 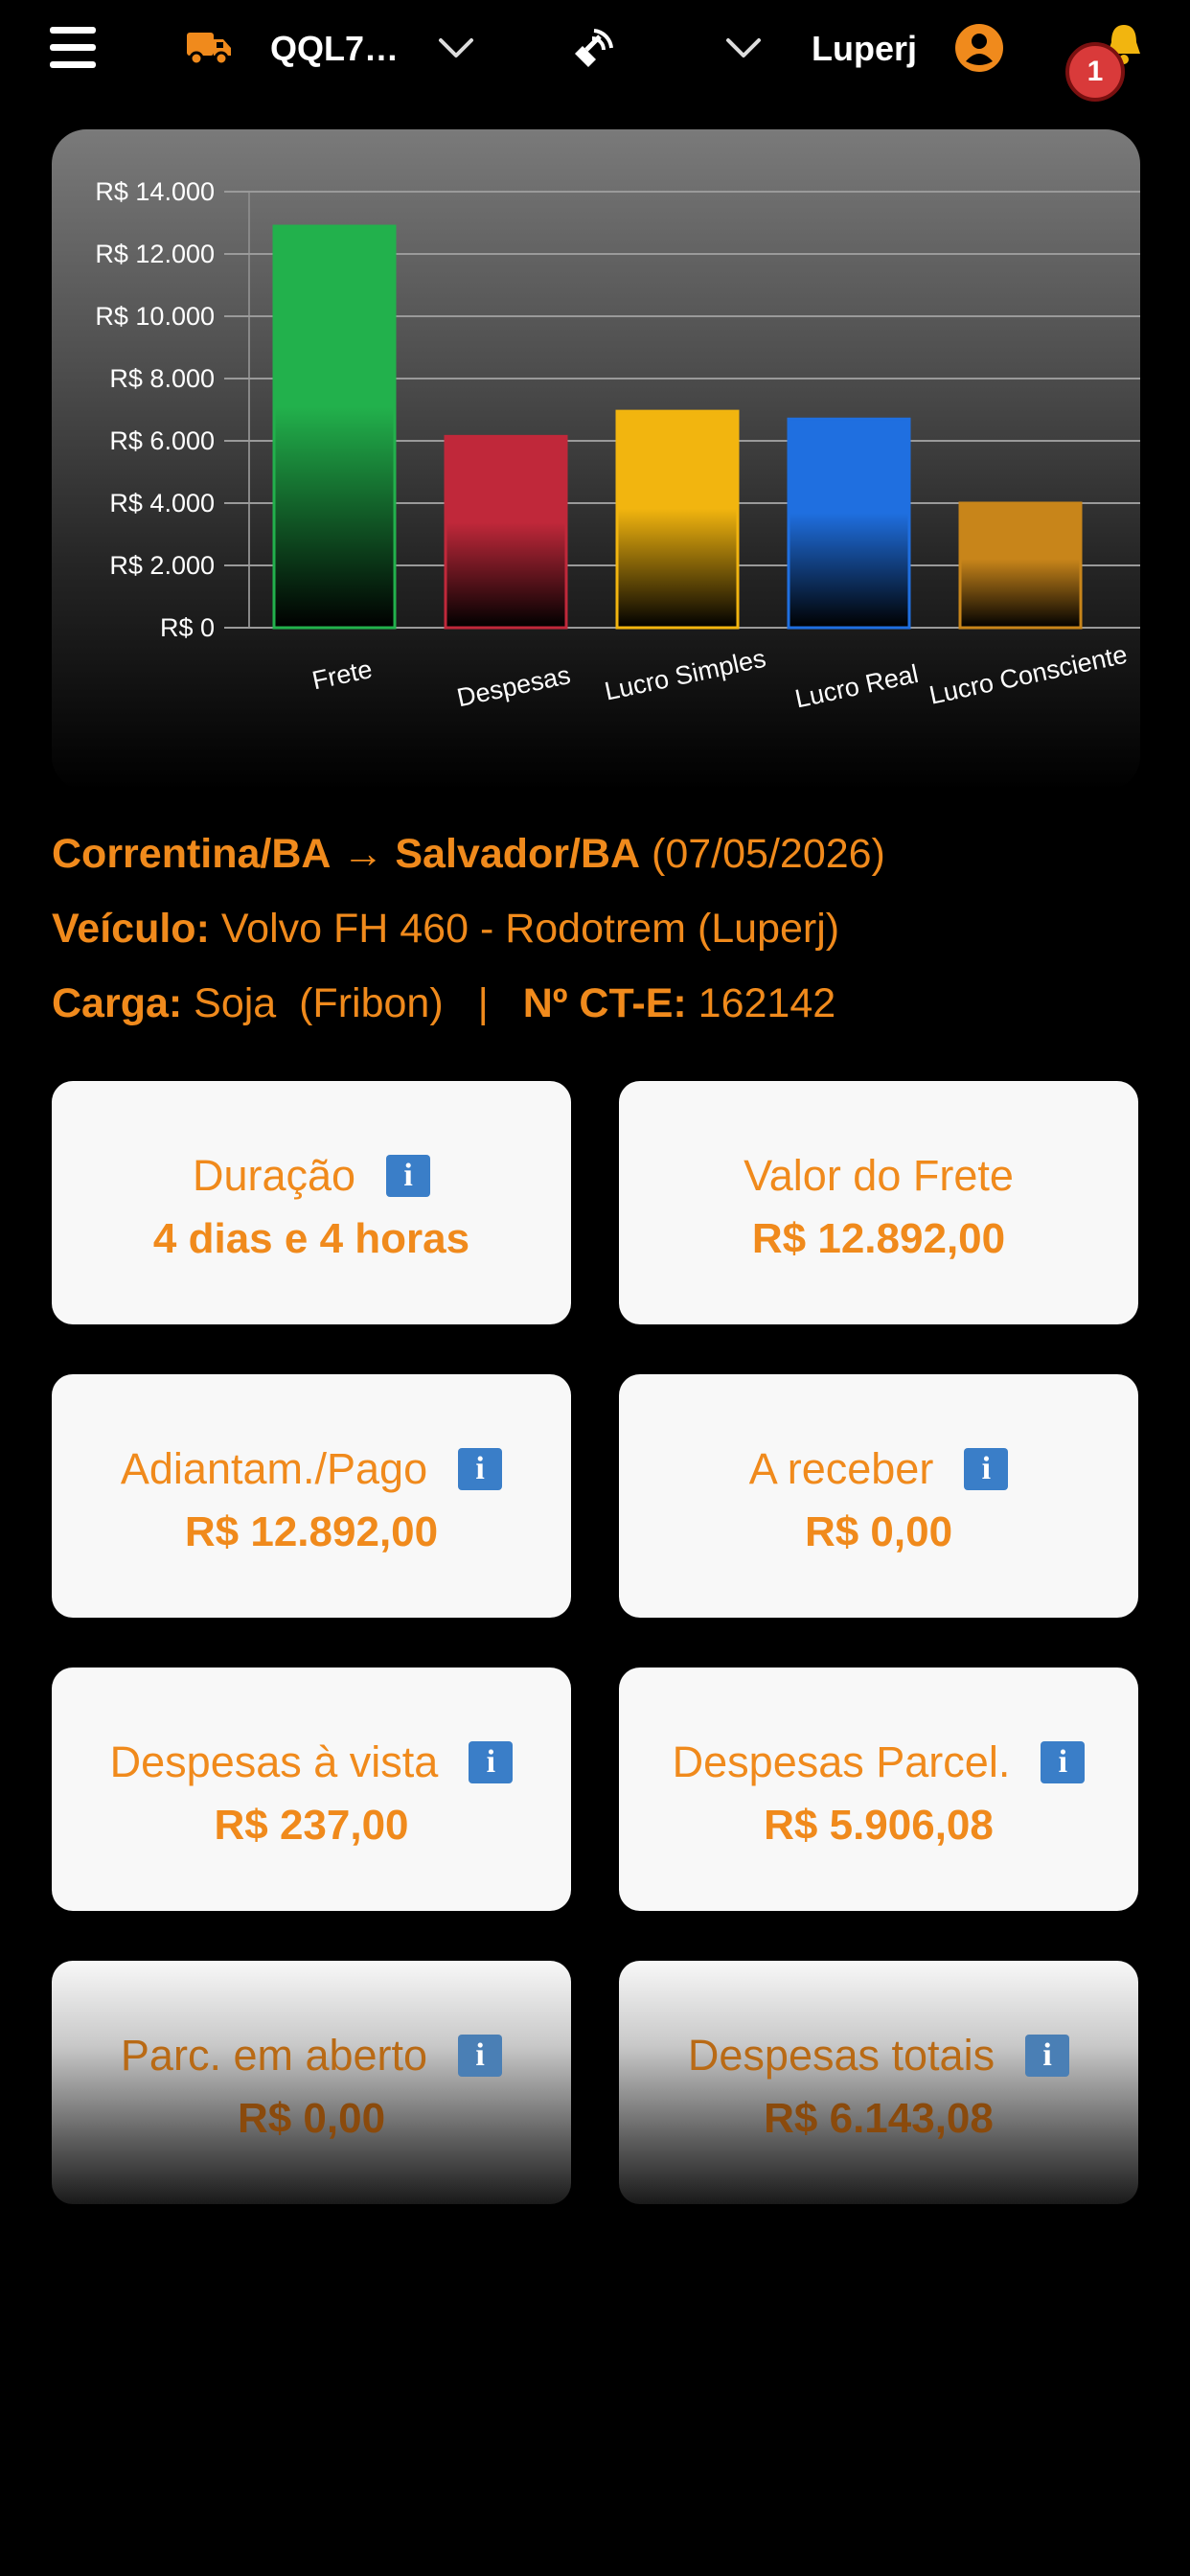 I want to click on stat-card-a-receber: A receber i R$ 0,00, so click(x=879, y=1496).